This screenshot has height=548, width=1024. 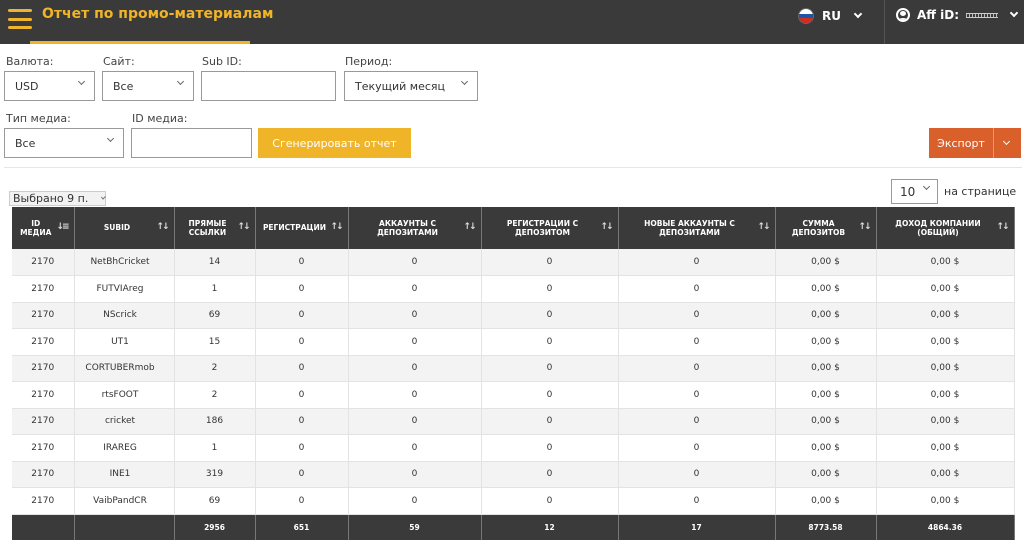 What do you see at coordinates (884, 22) in the screenshot?
I see `divider` at bounding box center [884, 22].